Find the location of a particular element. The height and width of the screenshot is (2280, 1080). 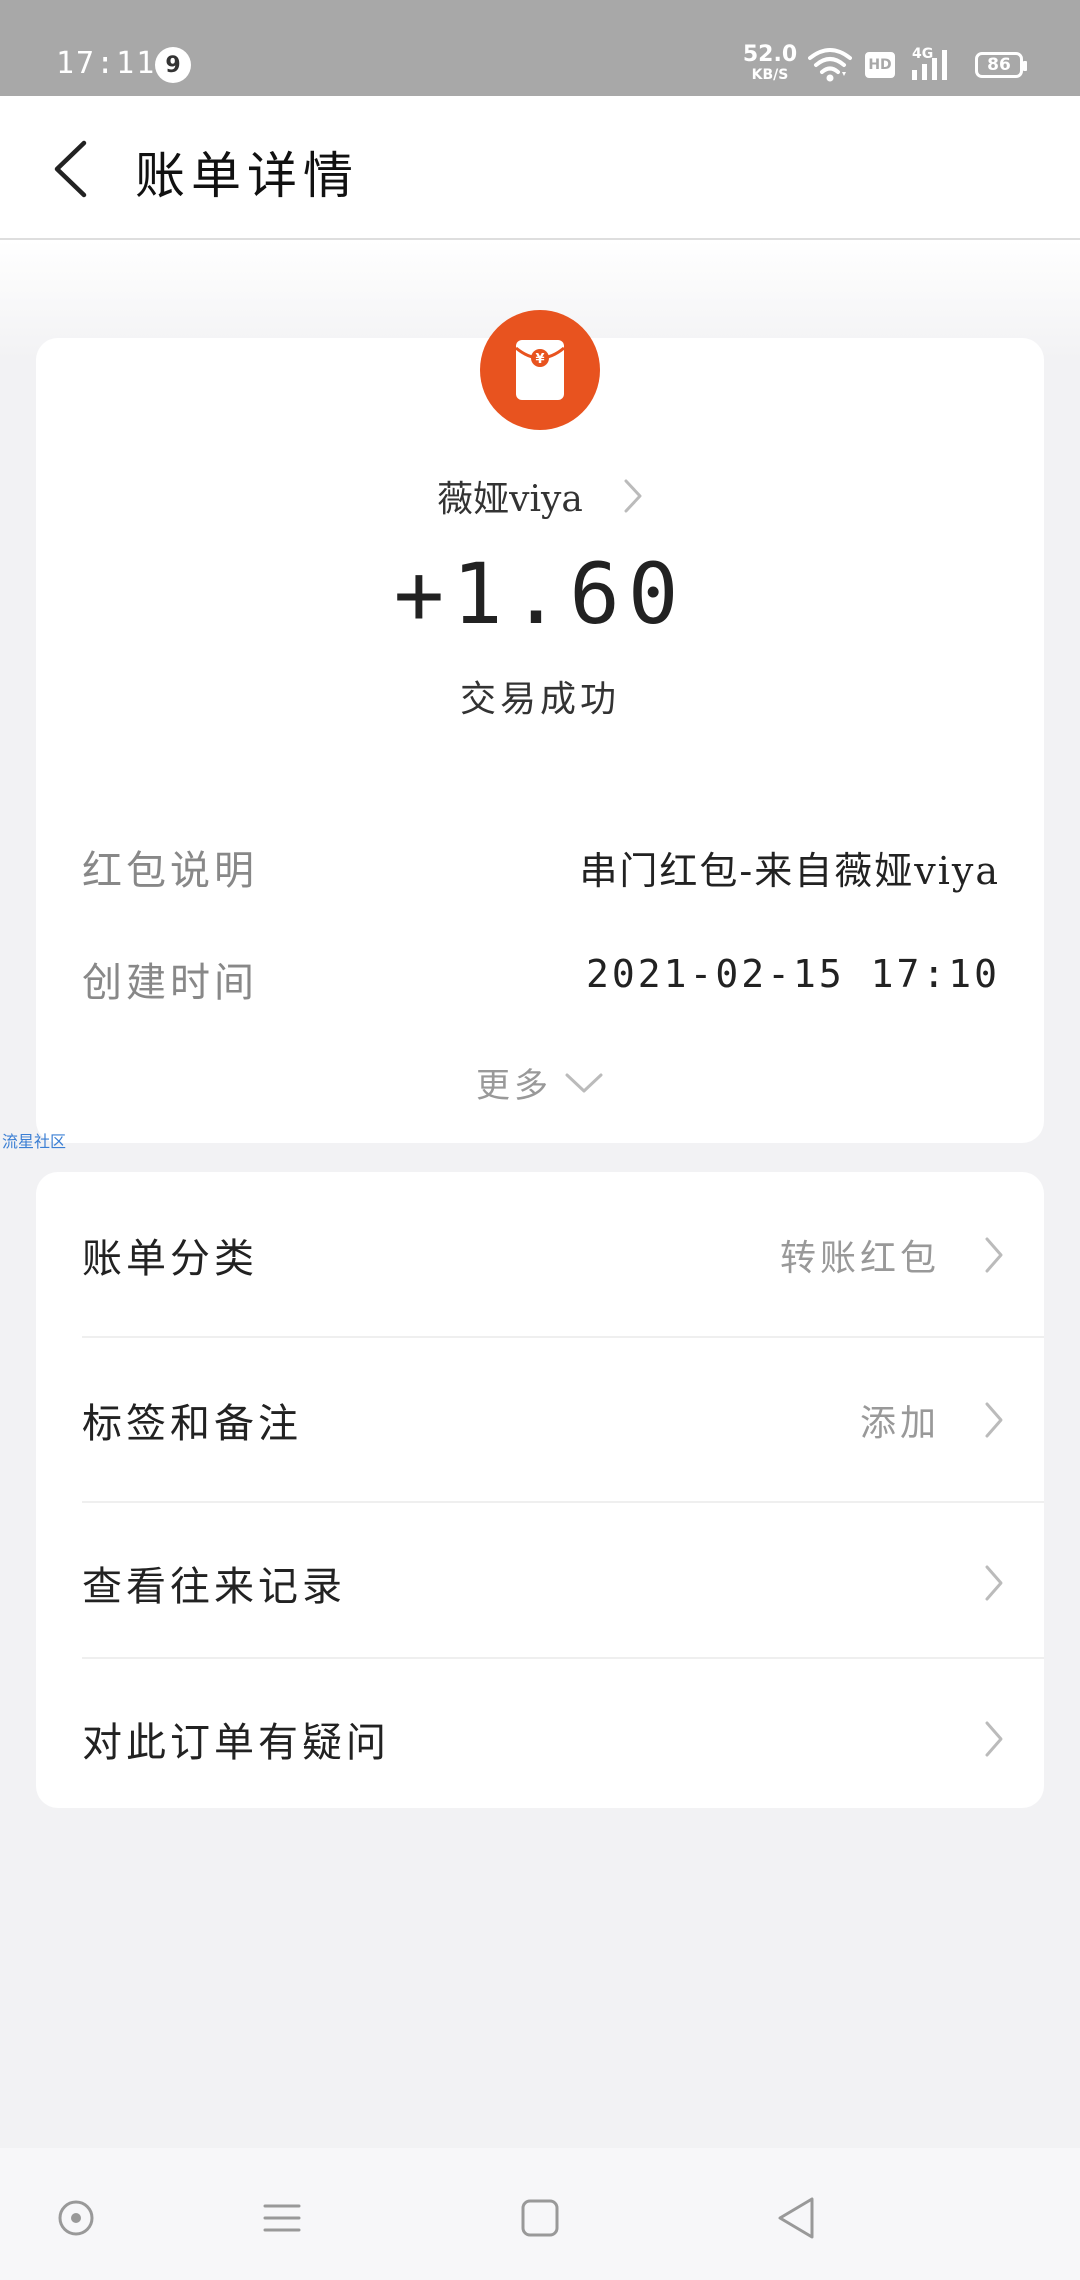

sender-name: 薇娅viya is located at coordinates (510, 499).